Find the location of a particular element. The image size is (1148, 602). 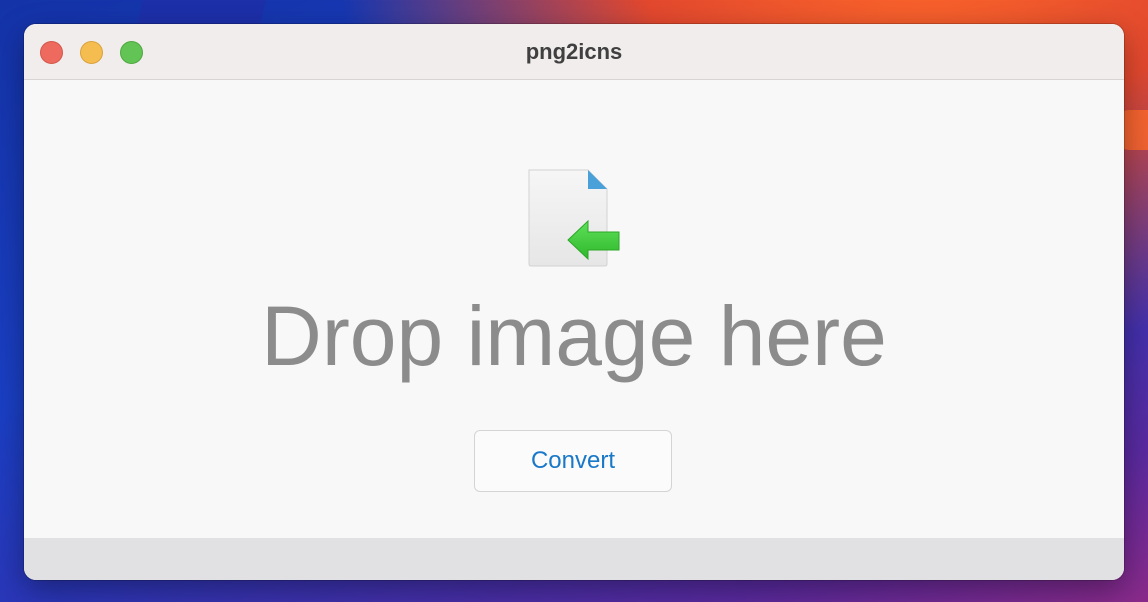

title-bar: png2icns is located at coordinates (574, 52).